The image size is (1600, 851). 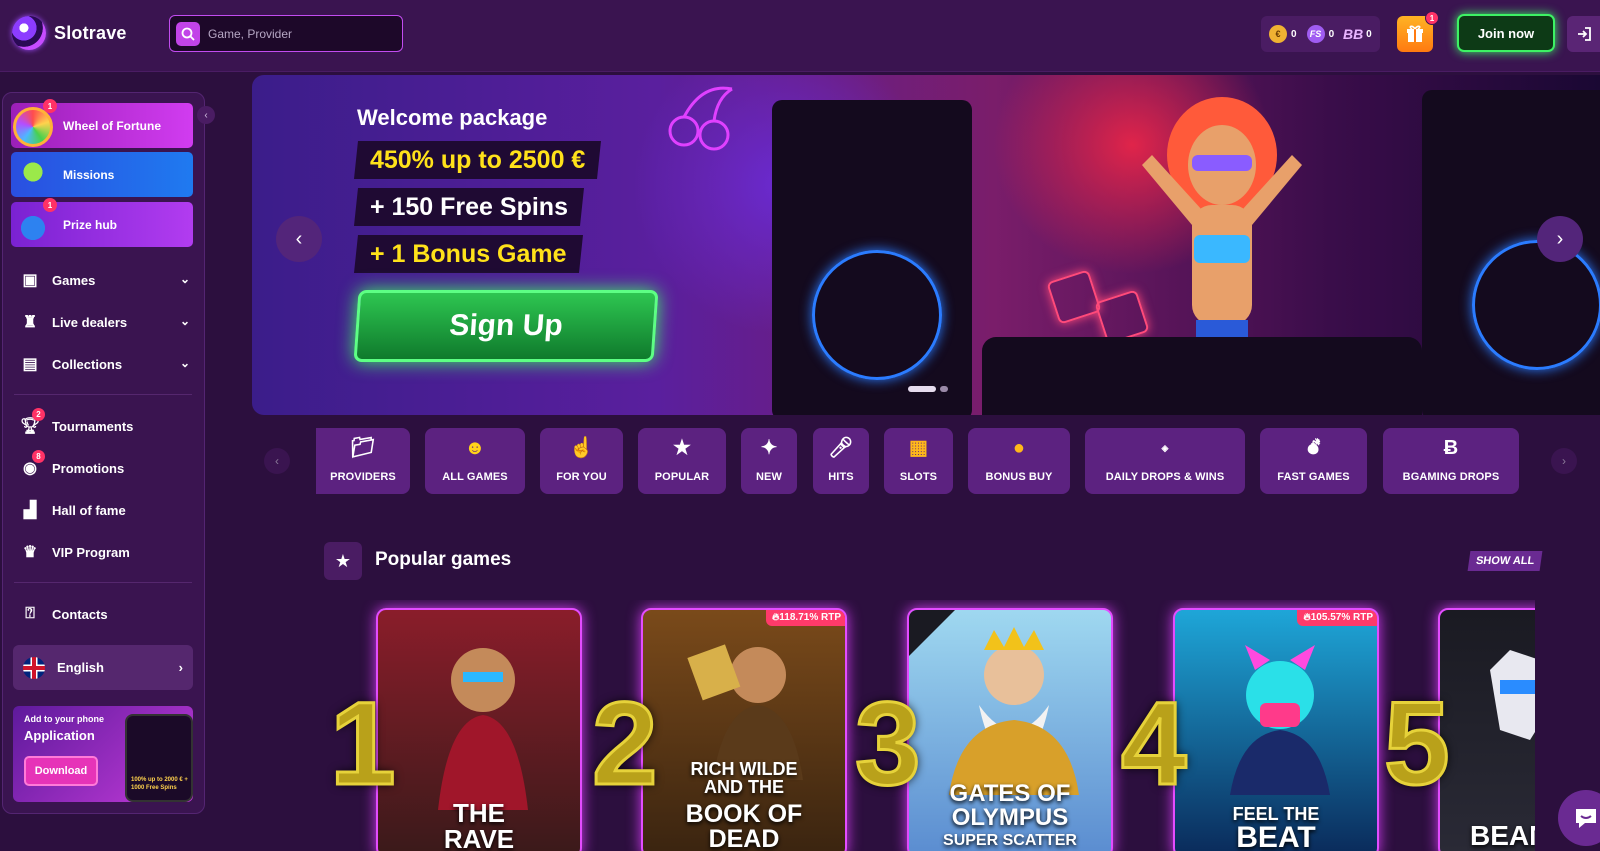 I want to click on category-hits: 🎤︎ HITS, so click(x=841, y=461).